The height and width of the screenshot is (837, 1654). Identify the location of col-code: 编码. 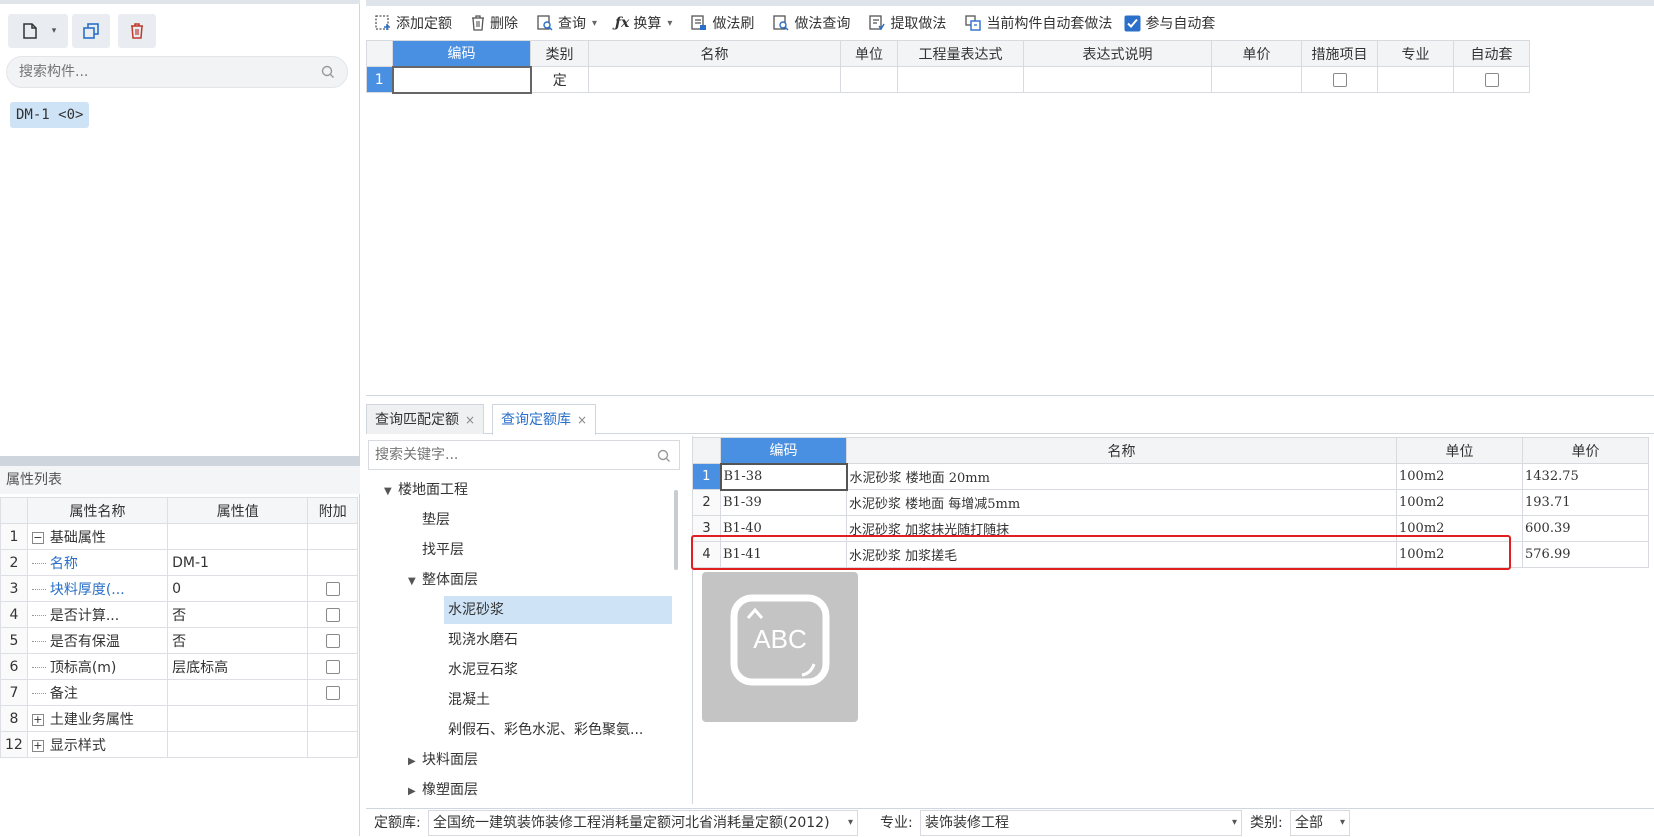
(461, 53).